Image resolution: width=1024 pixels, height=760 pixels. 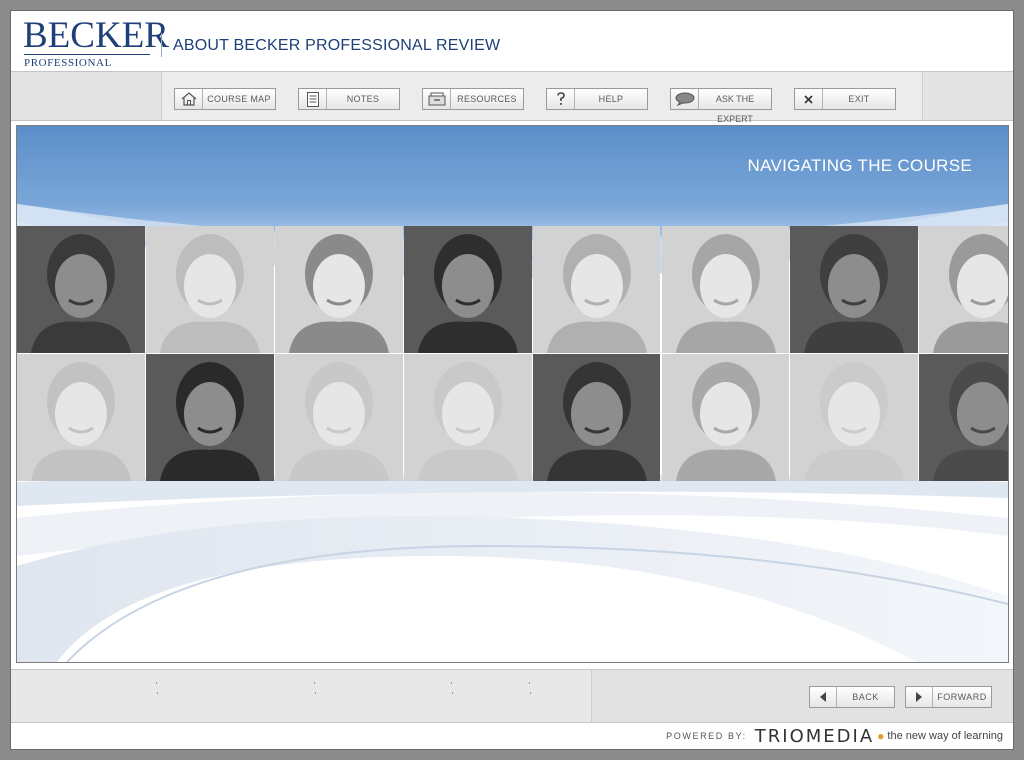 I want to click on resources-button: RESOURCES, so click(x=473, y=99).